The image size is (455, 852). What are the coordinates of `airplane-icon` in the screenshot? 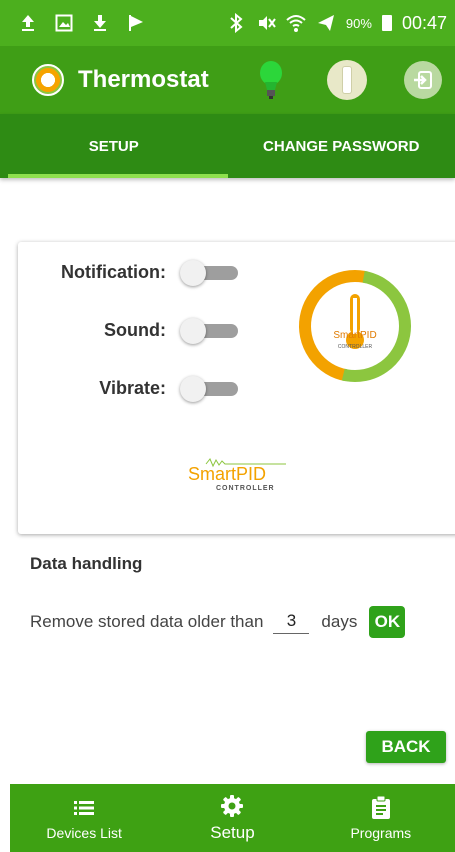 It's located at (326, 23).